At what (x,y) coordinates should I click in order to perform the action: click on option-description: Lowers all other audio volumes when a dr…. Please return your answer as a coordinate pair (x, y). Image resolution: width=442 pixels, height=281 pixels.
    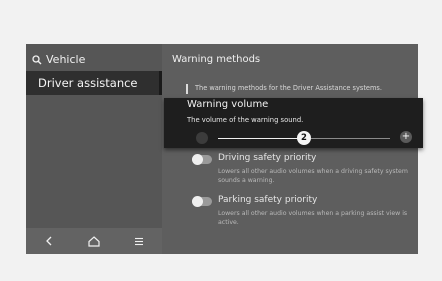
    Looking at the image, I should click on (313, 176).